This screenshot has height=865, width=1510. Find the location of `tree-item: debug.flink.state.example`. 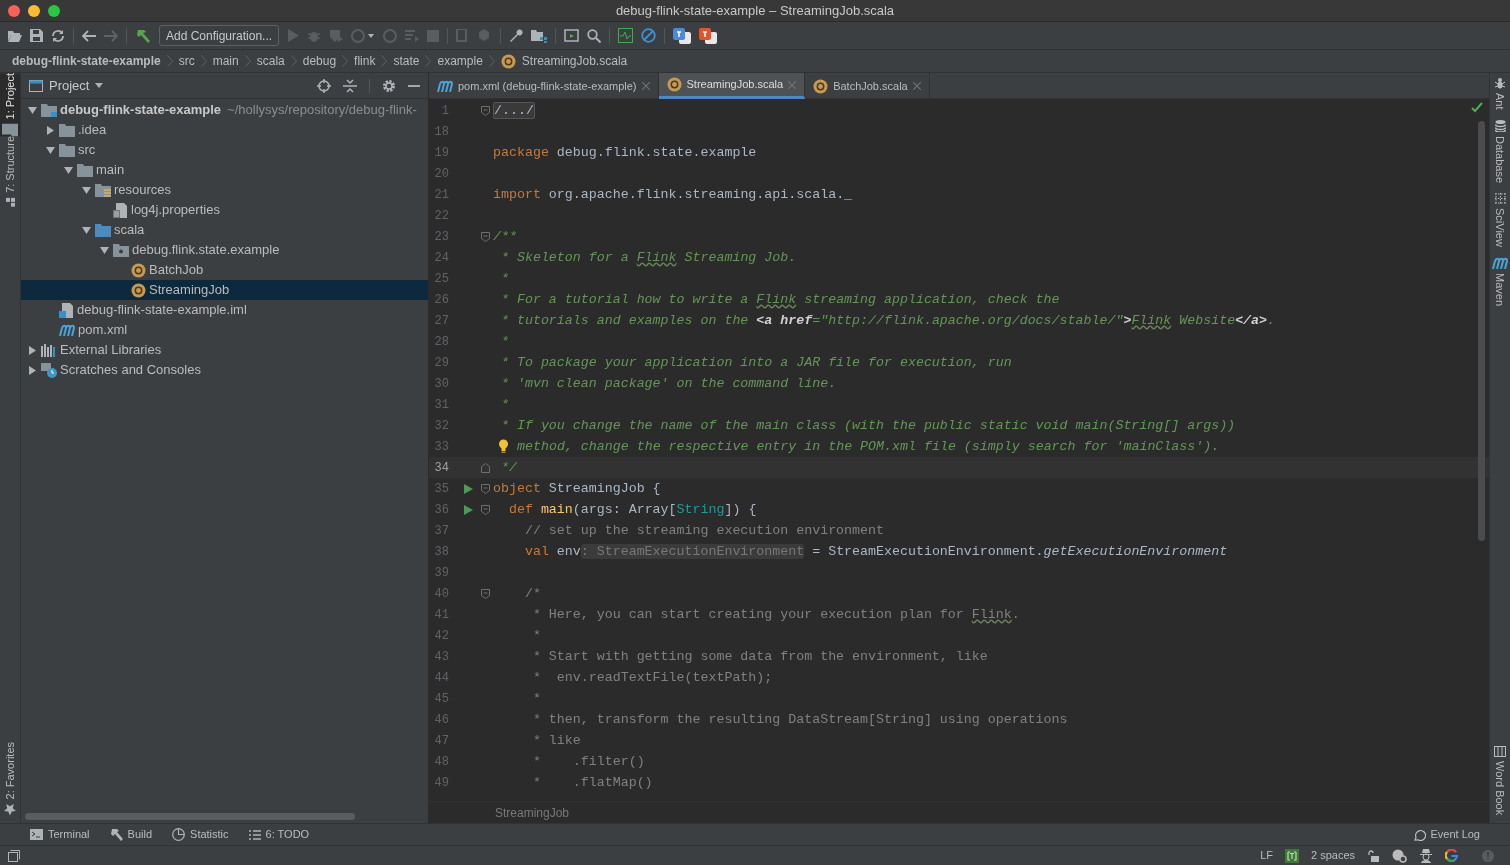

tree-item: debug.flink.state.example is located at coordinates (224, 250).